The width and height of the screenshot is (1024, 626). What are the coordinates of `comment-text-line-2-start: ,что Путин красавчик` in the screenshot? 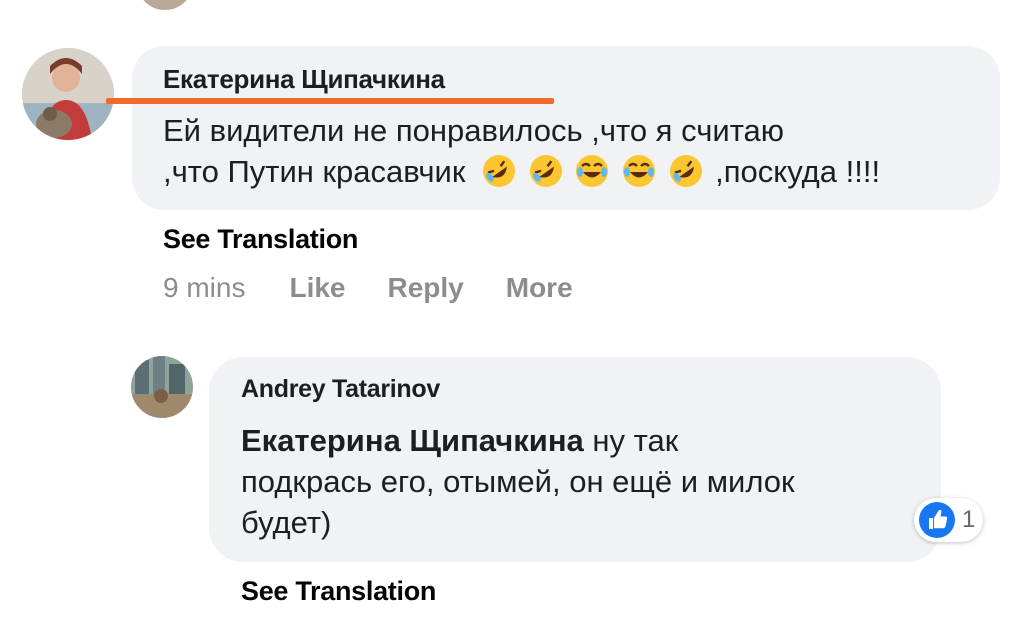 It's located at (314, 171).